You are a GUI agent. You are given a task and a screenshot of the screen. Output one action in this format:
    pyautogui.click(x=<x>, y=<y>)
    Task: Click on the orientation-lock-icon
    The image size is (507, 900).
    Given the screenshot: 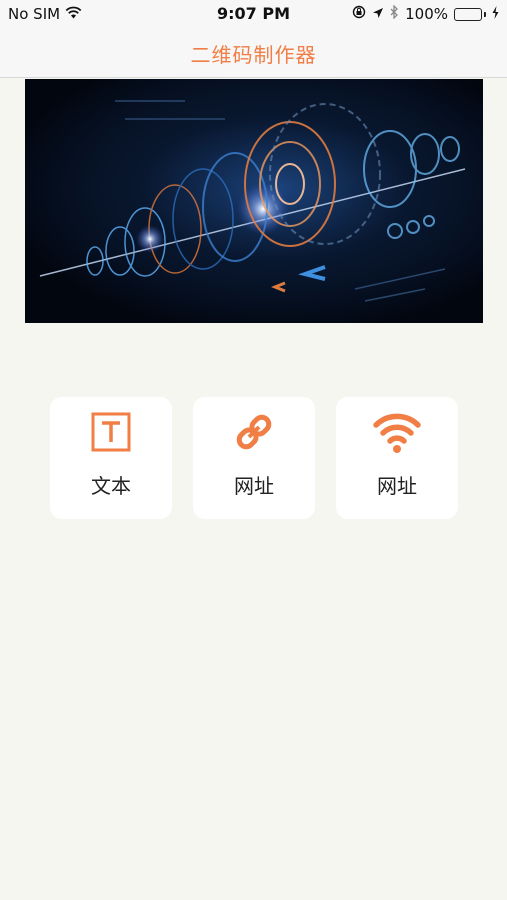 What is the action you would take?
    pyautogui.click(x=359, y=14)
    